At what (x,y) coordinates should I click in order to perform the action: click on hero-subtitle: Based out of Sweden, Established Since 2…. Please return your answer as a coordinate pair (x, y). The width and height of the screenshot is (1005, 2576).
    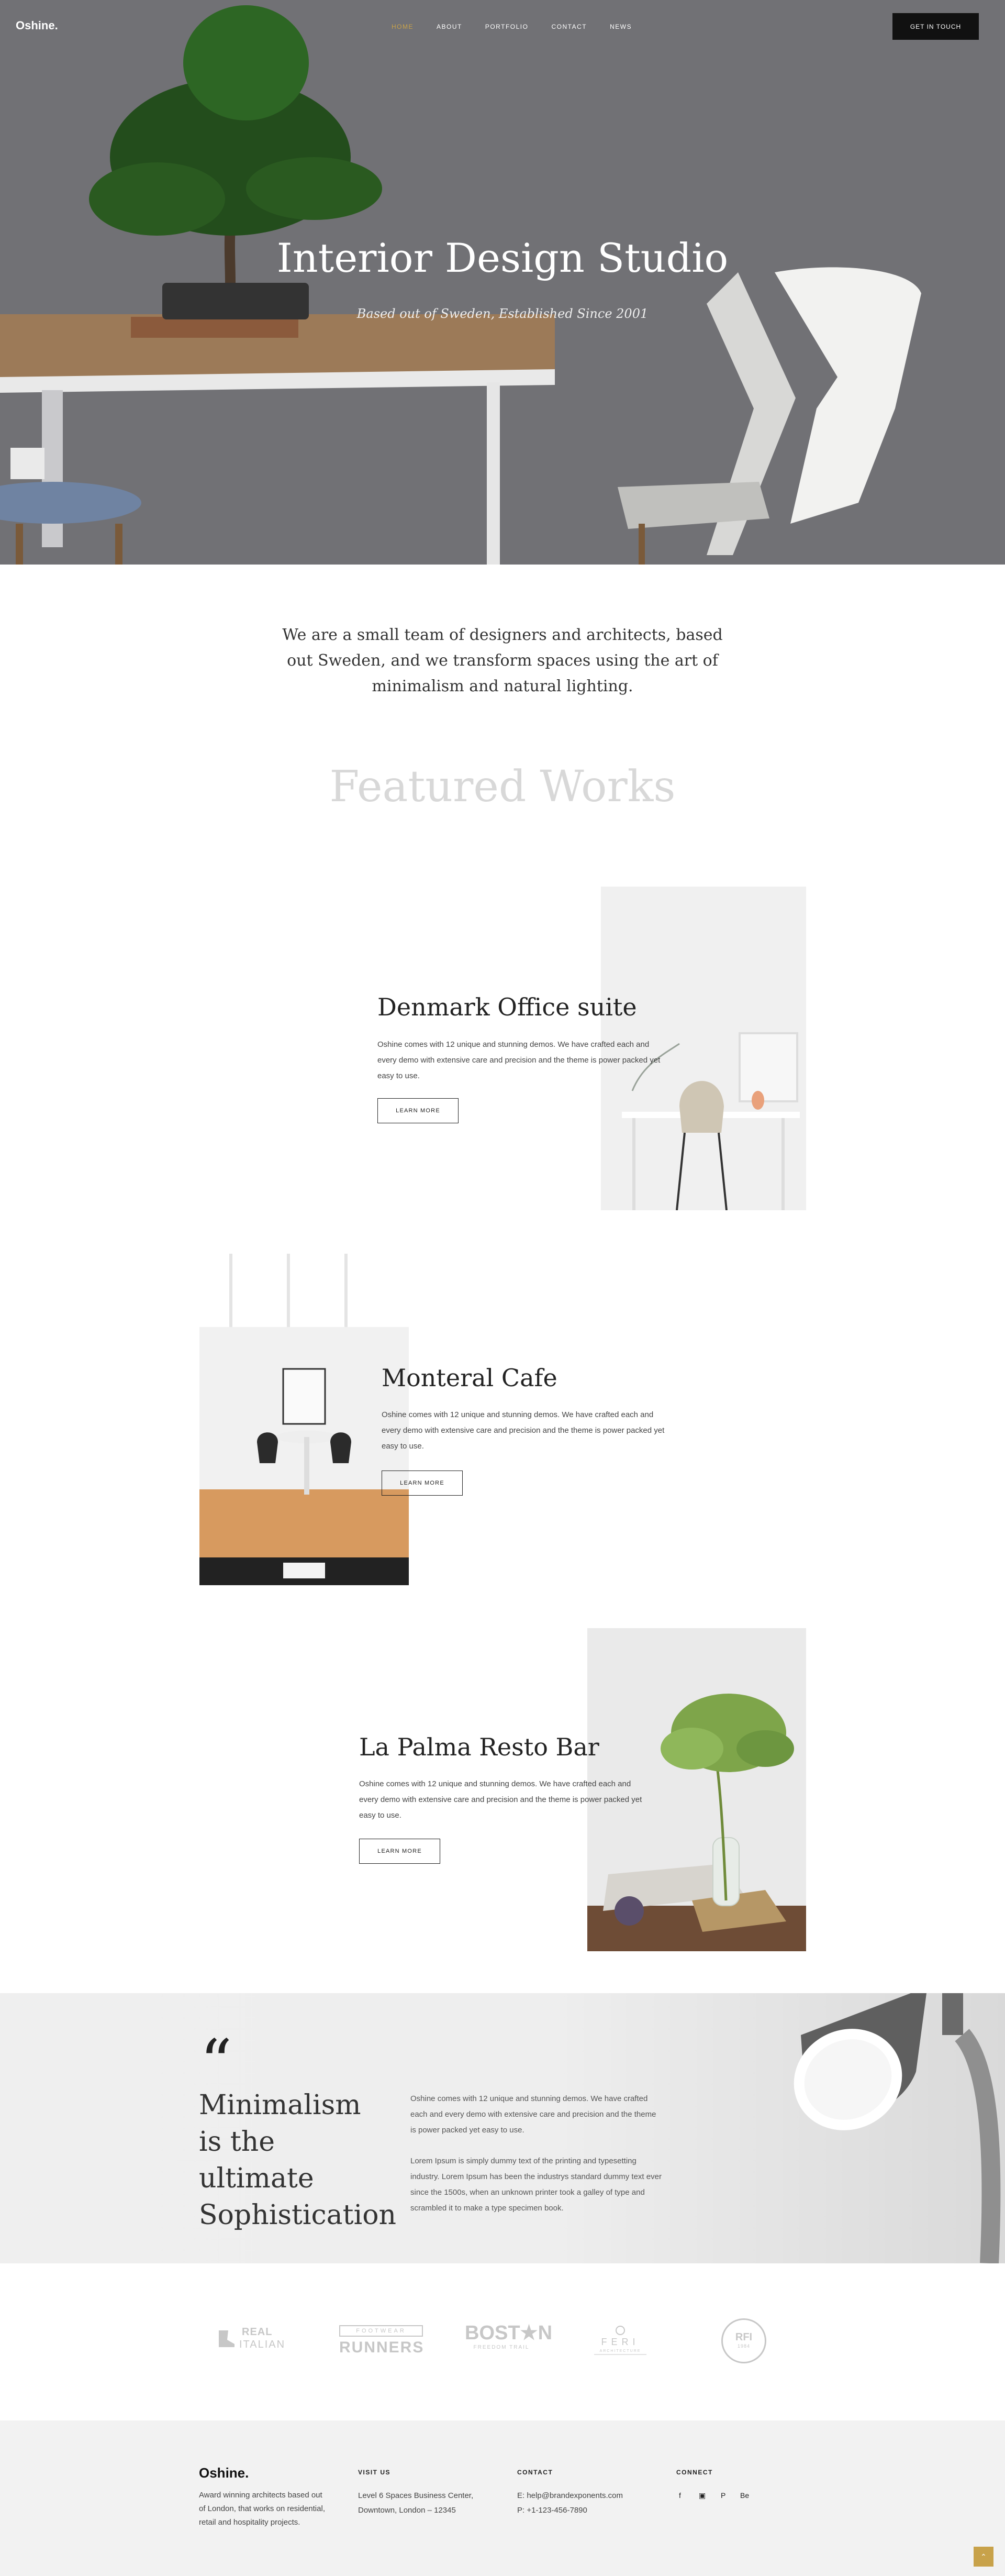
    Looking at the image, I should click on (502, 313).